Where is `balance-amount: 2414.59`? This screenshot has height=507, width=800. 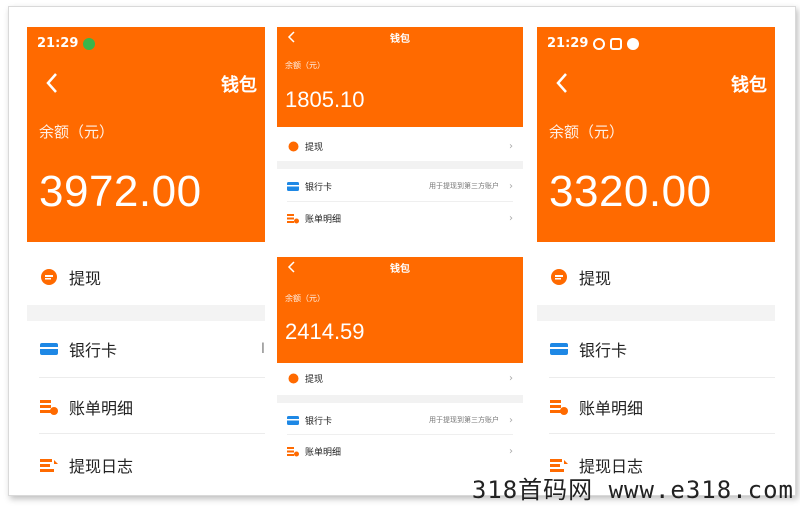 balance-amount: 2414.59 is located at coordinates (325, 331).